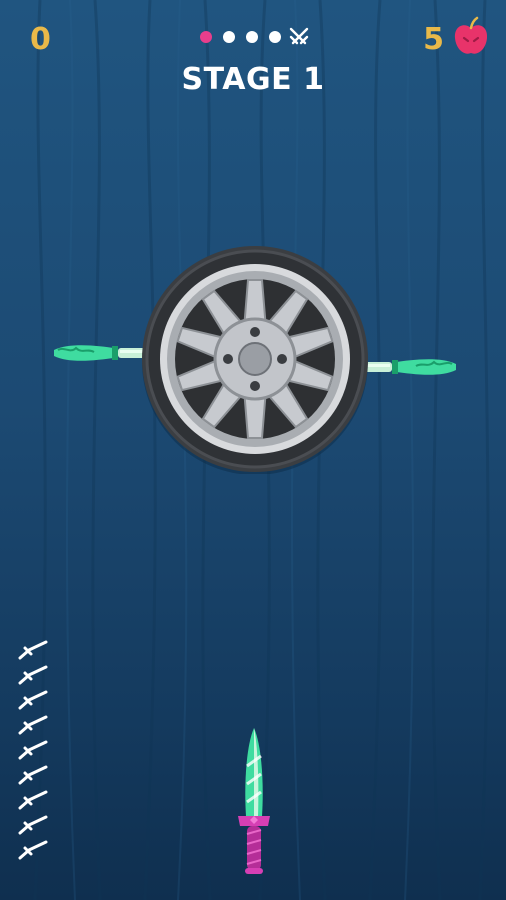 Image resolution: width=506 pixels, height=900 pixels. I want to click on stuck-knife-left, so click(101, 353).